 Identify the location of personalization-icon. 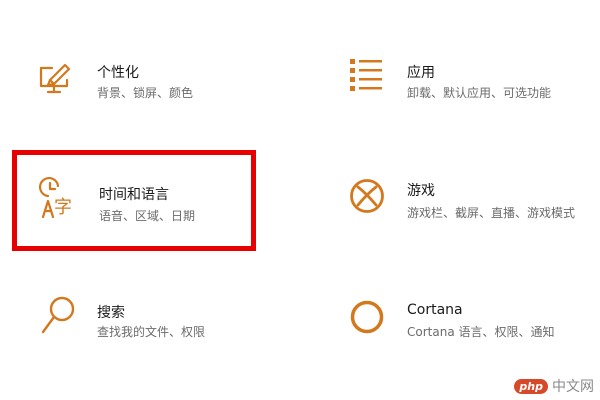
(55, 79).